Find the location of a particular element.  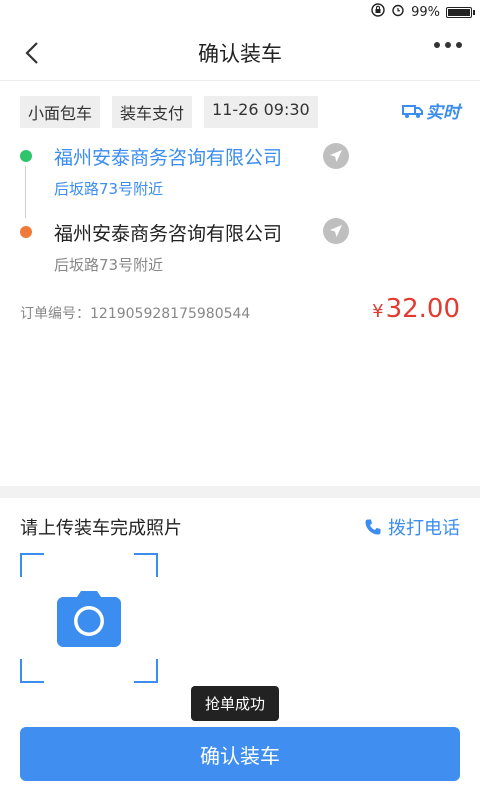

confirm-loading-button: 确认装车 is located at coordinates (240, 754).